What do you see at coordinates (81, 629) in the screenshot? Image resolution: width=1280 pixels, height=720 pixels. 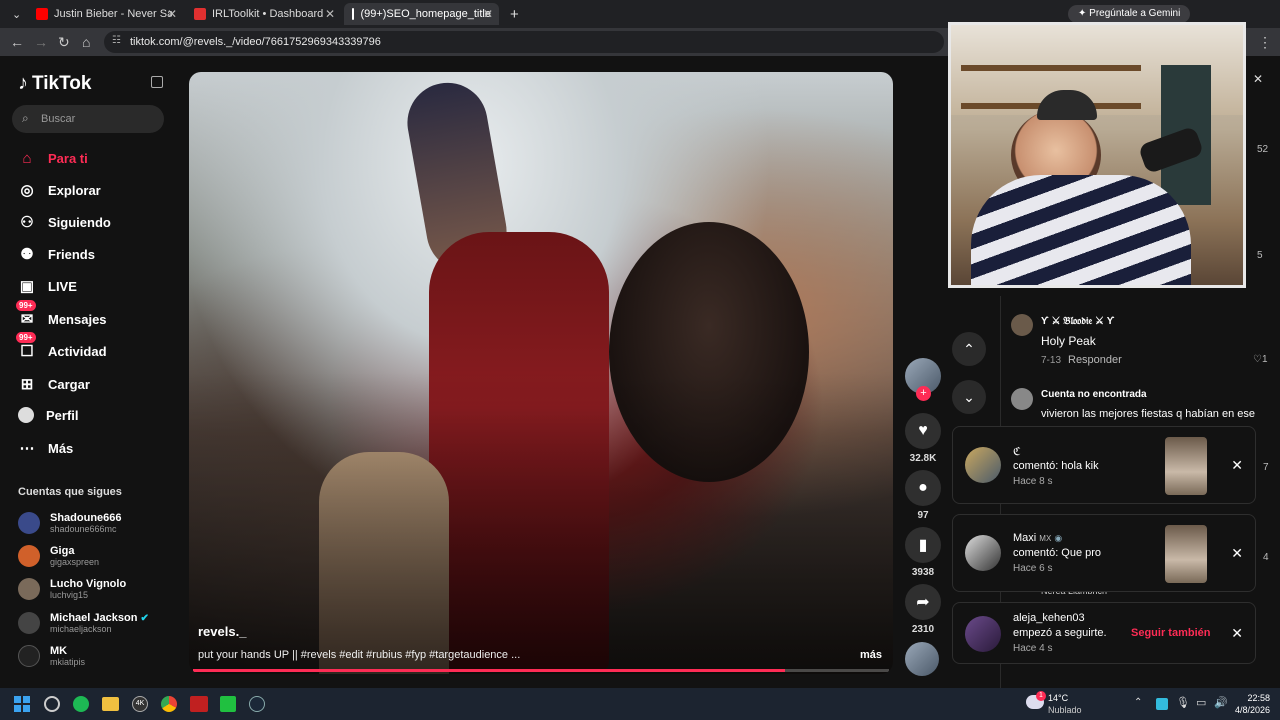 I see `following-username: michaeljackson` at bounding box center [81, 629].